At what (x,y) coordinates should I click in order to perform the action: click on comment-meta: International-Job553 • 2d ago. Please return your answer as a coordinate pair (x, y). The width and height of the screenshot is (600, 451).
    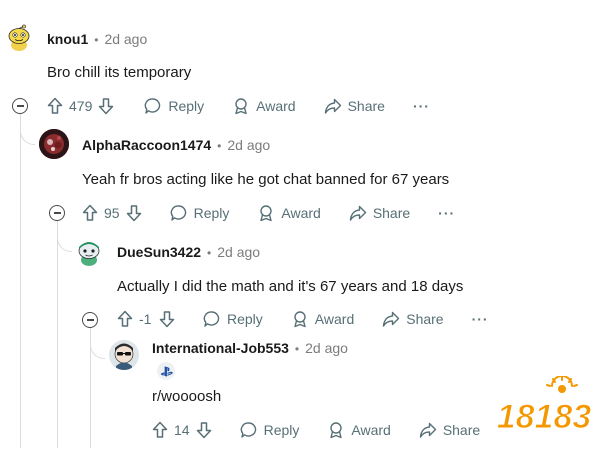
    Looking at the image, I should click on (250, 348).